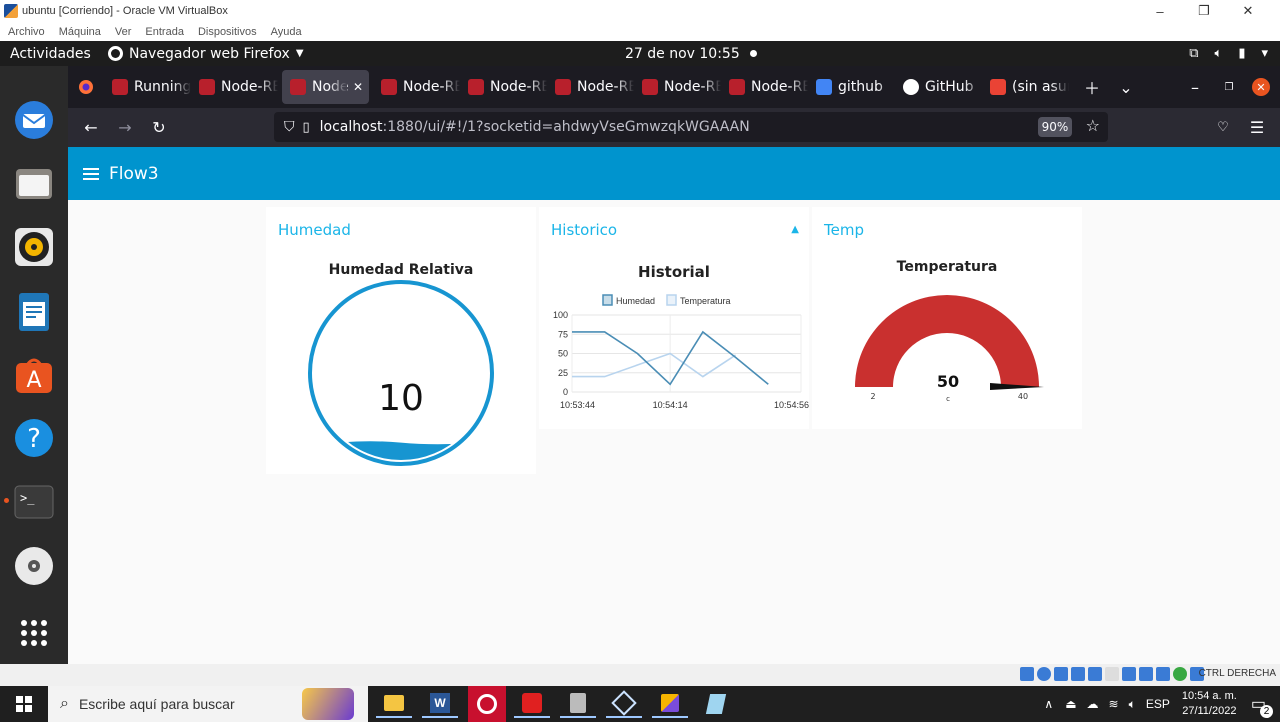 The image size is (1280, 722). What do you see at coordinates (1070, 704) in the screenshot?
I see `usb-eject-icon: ⏏` at bounding box center [1070, 704].